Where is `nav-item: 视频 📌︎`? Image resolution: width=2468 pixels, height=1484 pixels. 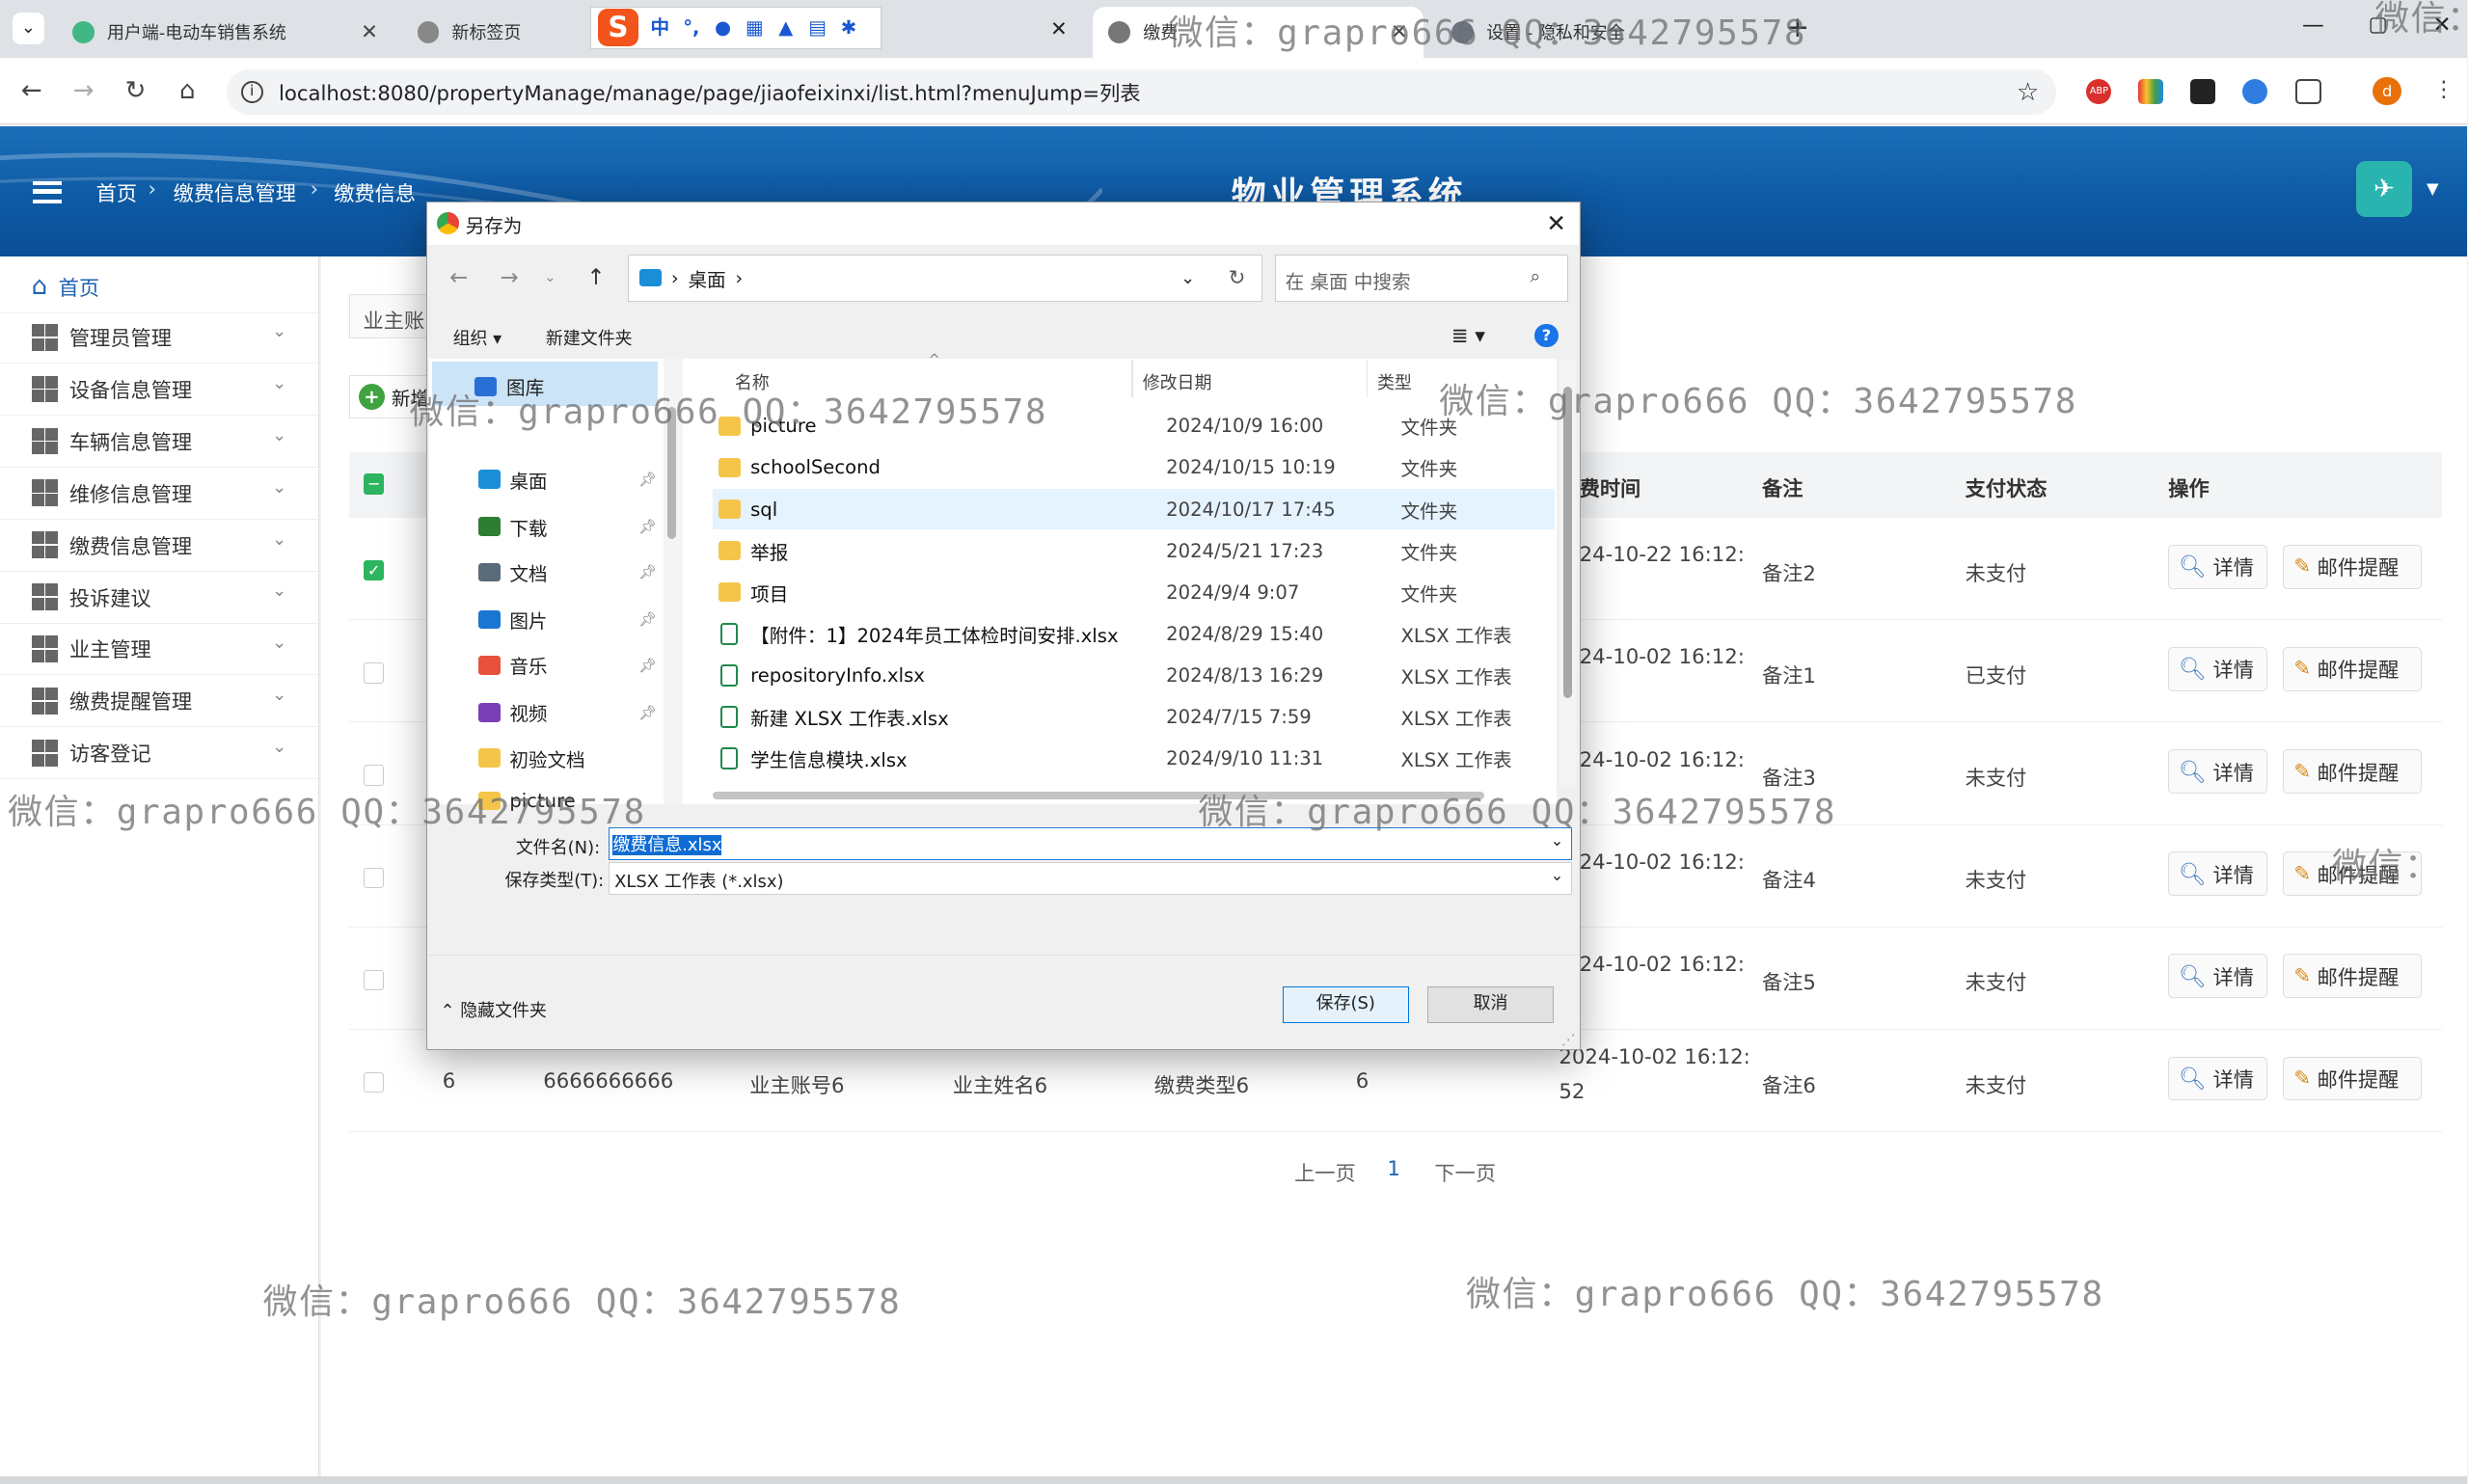
nav-item: 视频 📌︎ is located at coordinates (596, 712).